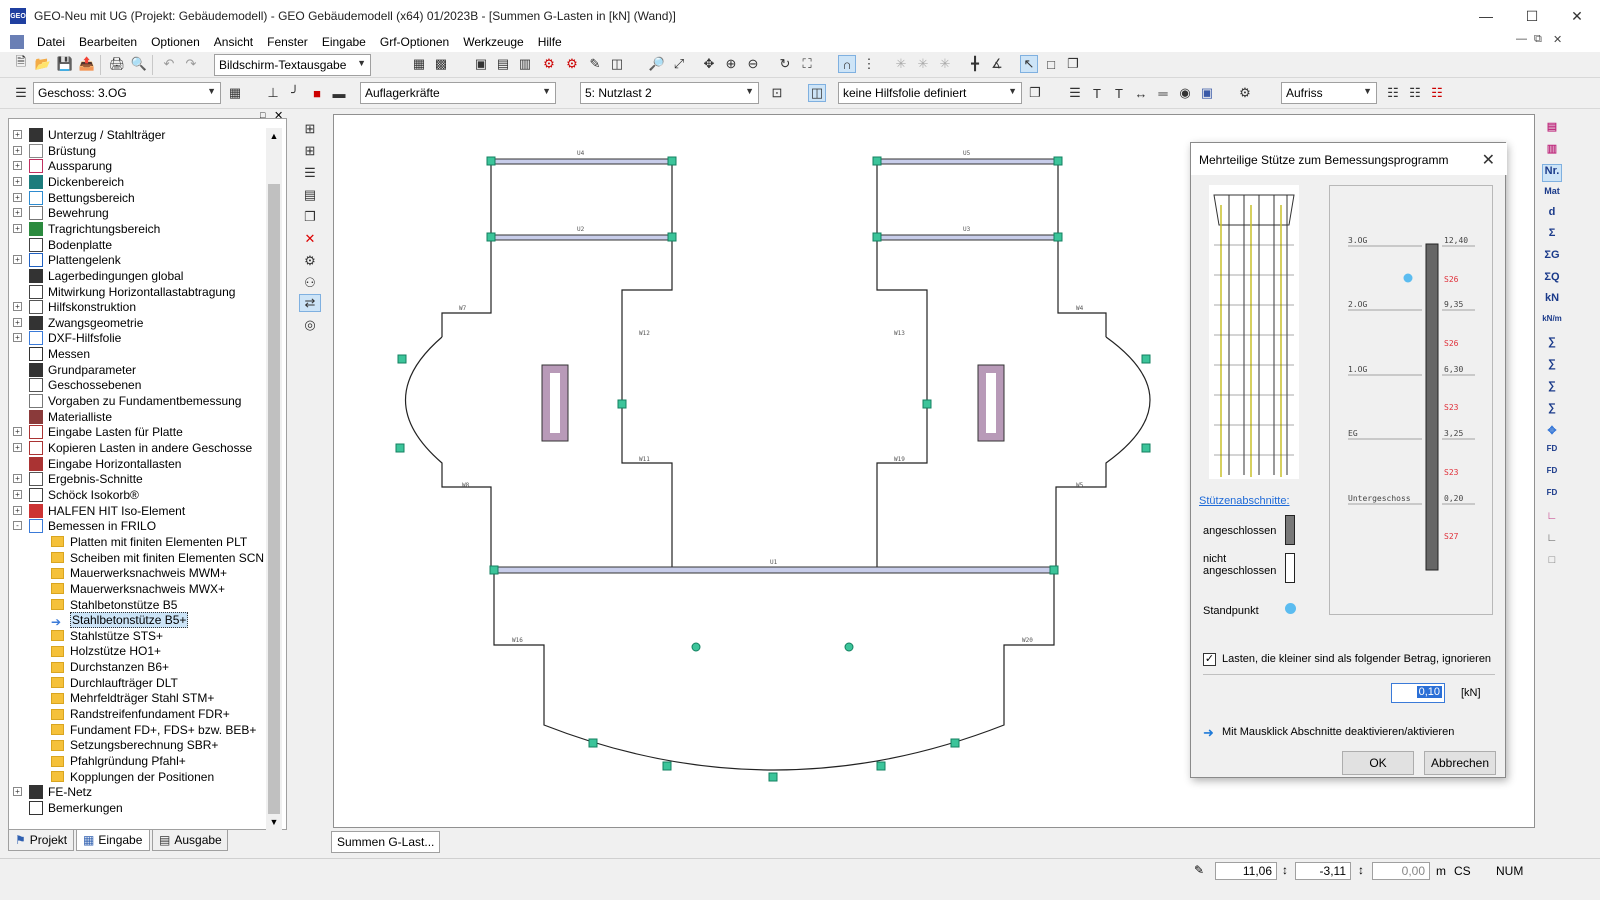  I want to click on tree-item: Holzstütze HO1+, so click(106, 651).